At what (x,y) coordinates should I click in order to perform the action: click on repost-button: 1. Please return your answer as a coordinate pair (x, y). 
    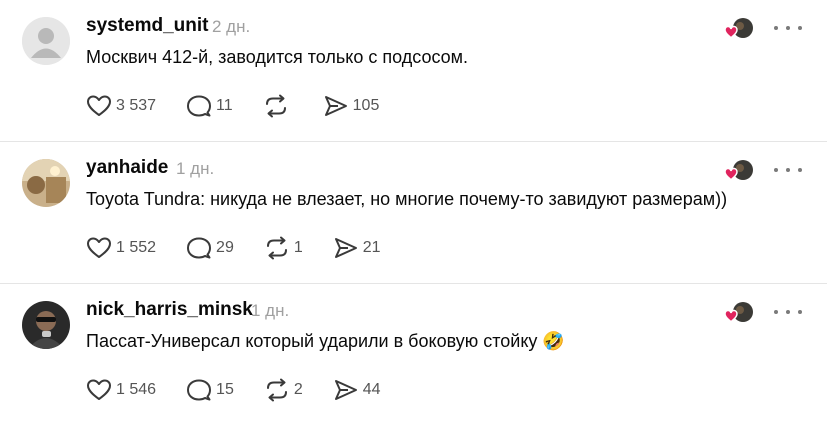
    Looking at the image, I should click on (283, 248).